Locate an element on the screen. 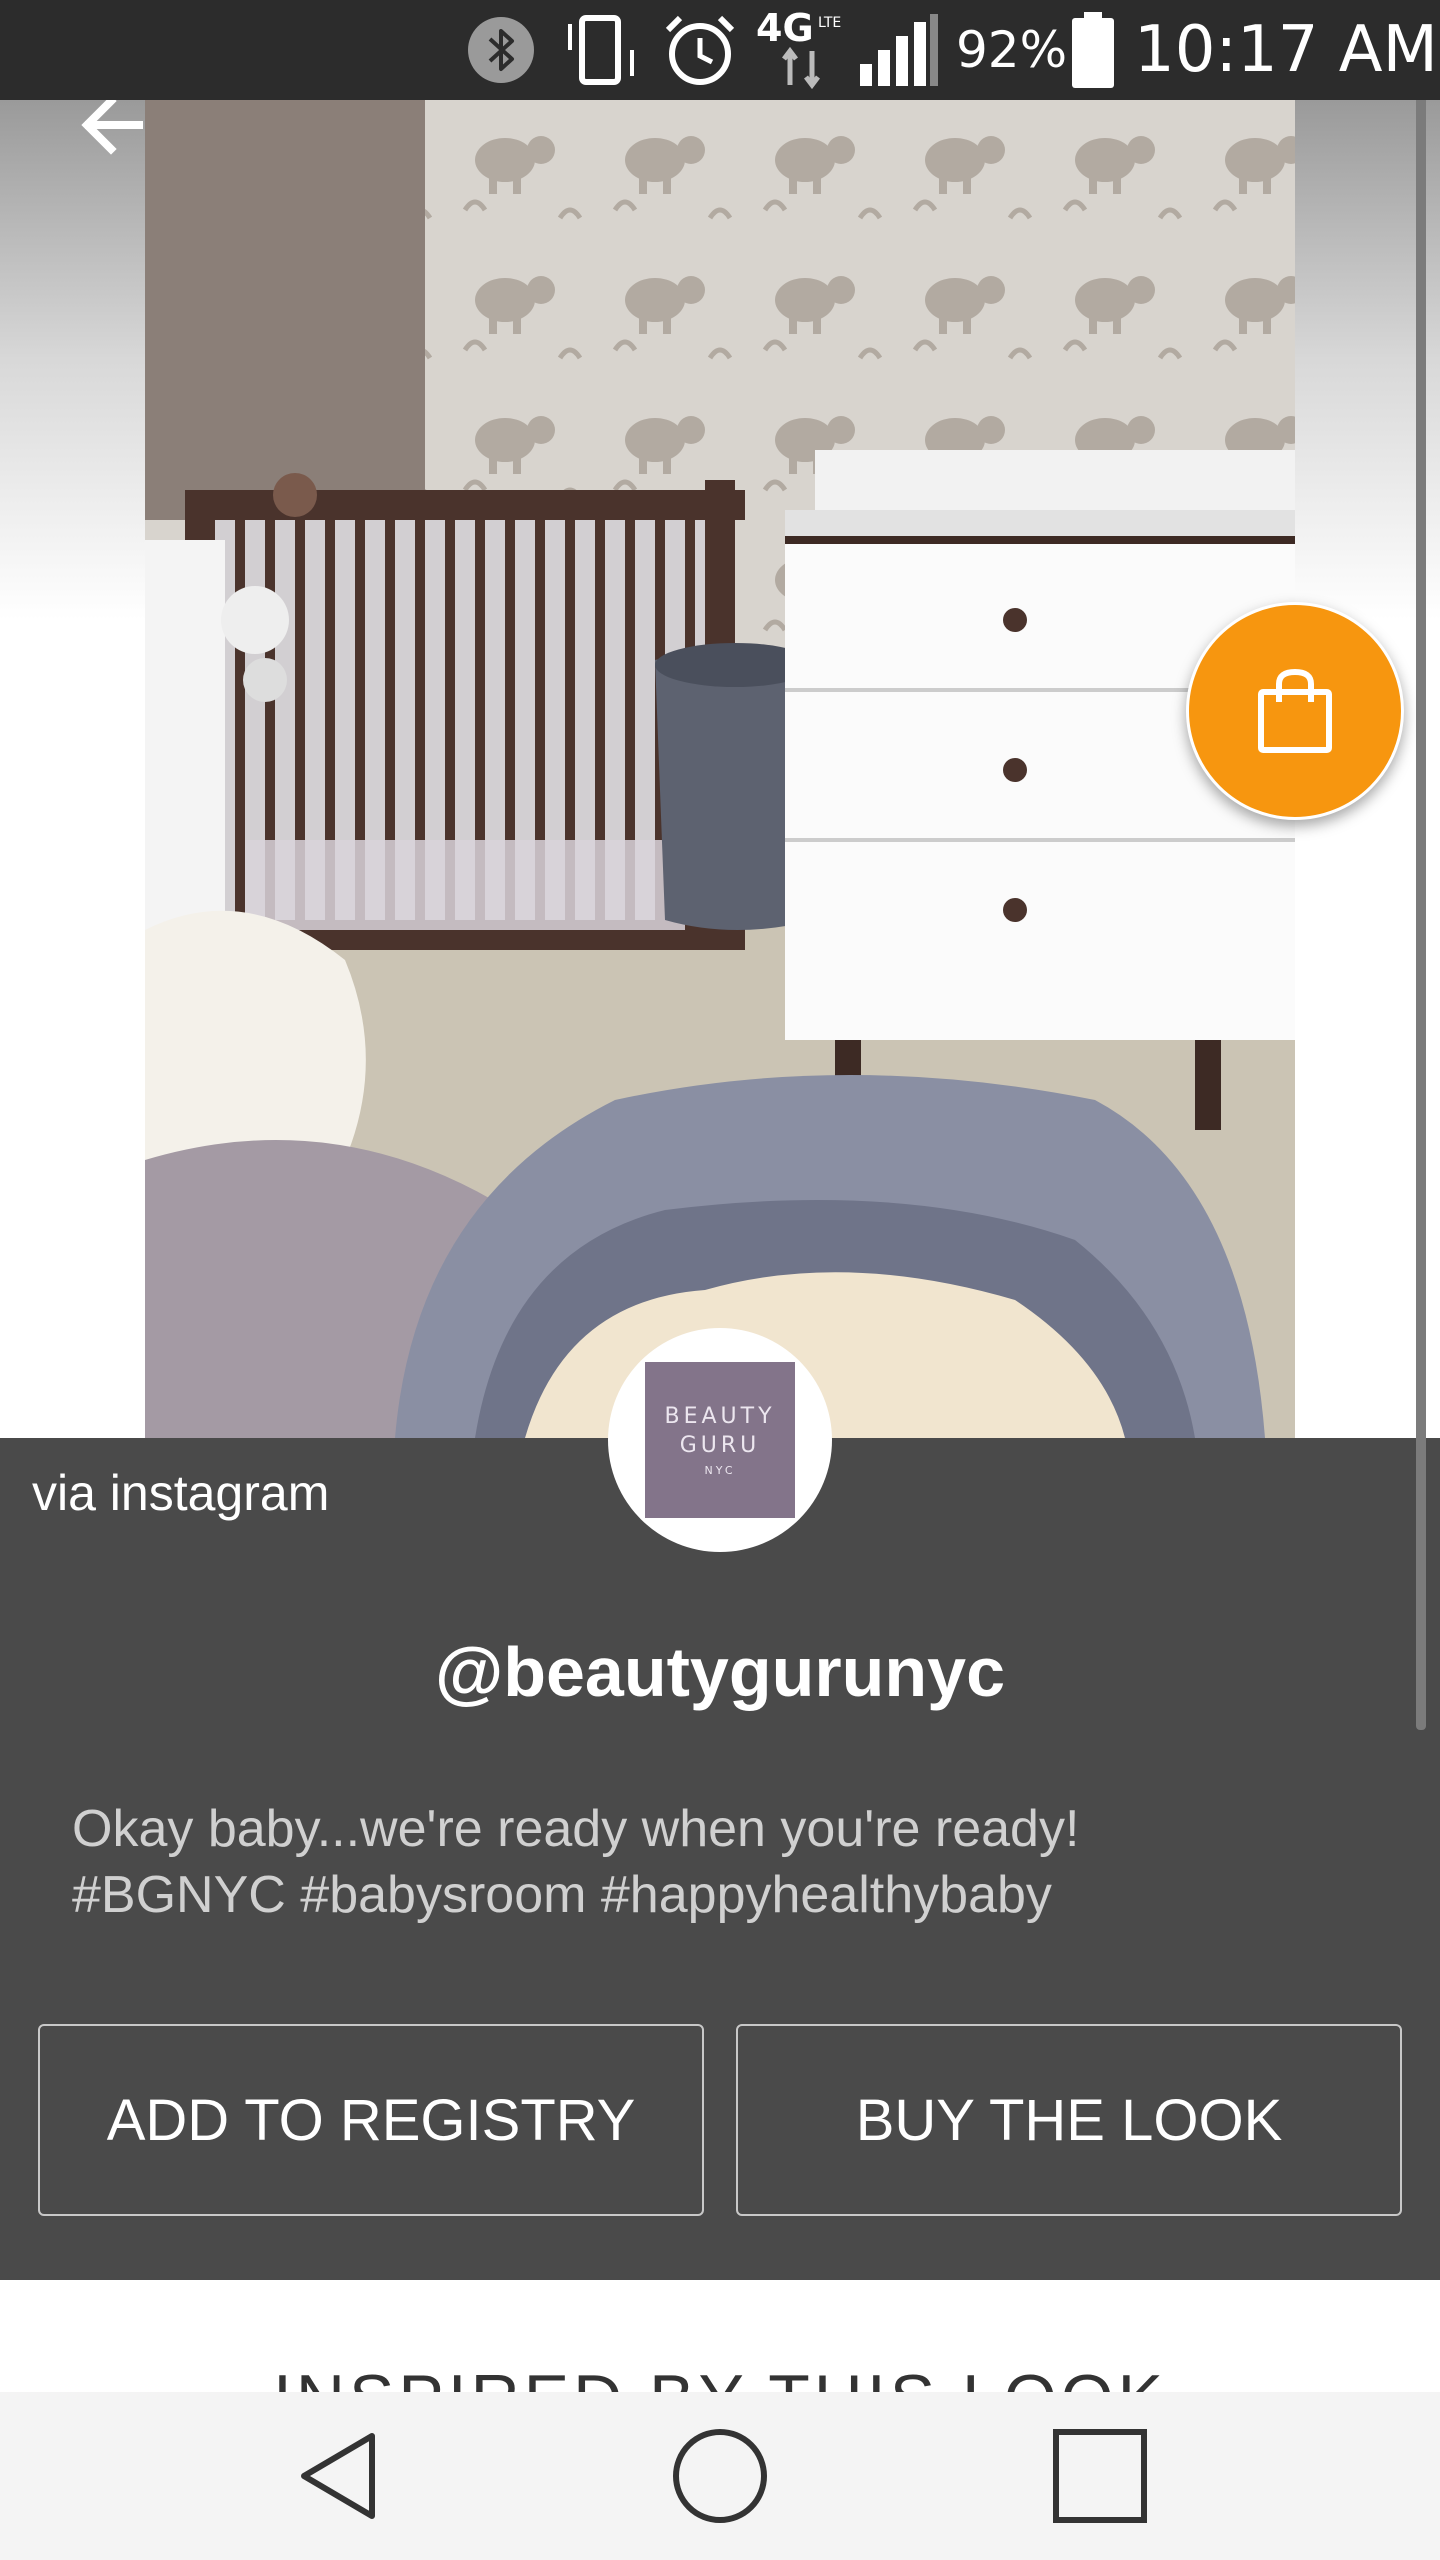 This screenshot has width=1440, height=2560. avatar-logo: BEAUTY GURU NYC is located at coordinates (720, 1440).